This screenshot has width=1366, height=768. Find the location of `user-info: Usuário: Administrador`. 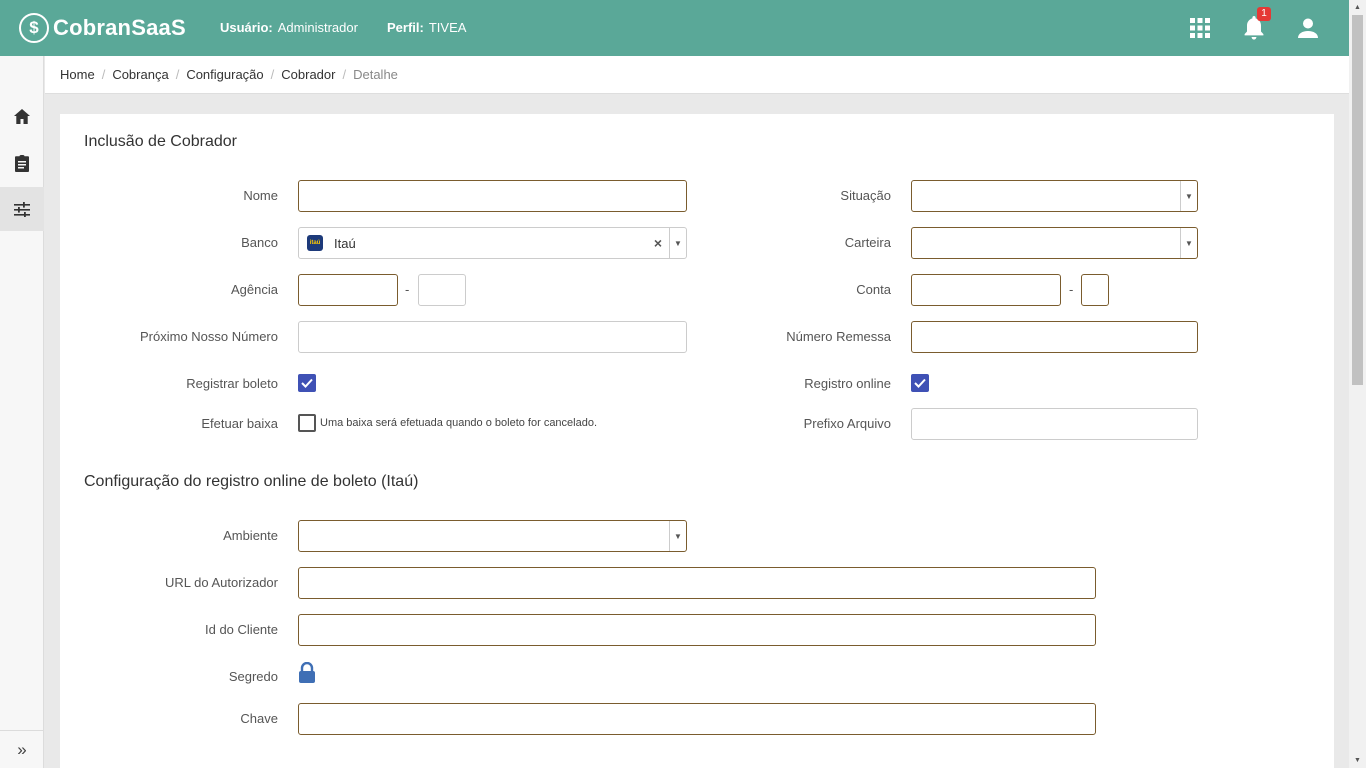

user-info: Usuário: Administrador is located at coordinates (289, 27).